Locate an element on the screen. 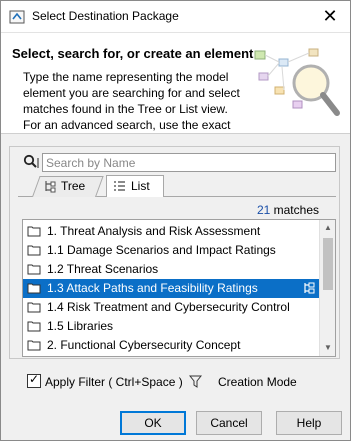 This screenshot has width=351, height=441. creation-mode-link: Creation Mode is located at coordinates (257, 382).